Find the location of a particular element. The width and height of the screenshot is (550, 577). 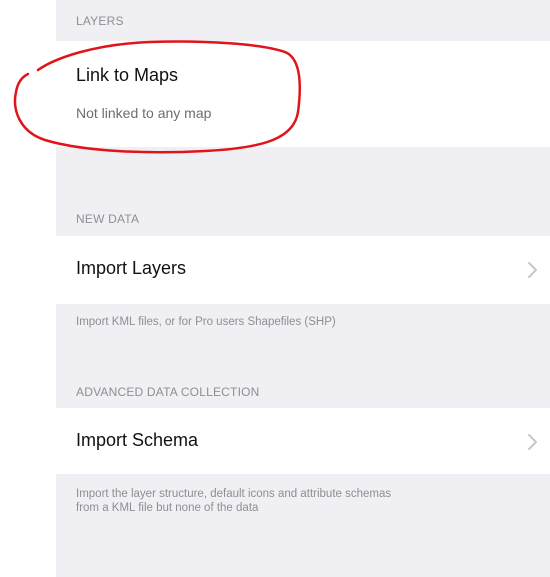

import-schema-footer-line-2: from a KML file but none of the data is located at coordinates (167, 508).